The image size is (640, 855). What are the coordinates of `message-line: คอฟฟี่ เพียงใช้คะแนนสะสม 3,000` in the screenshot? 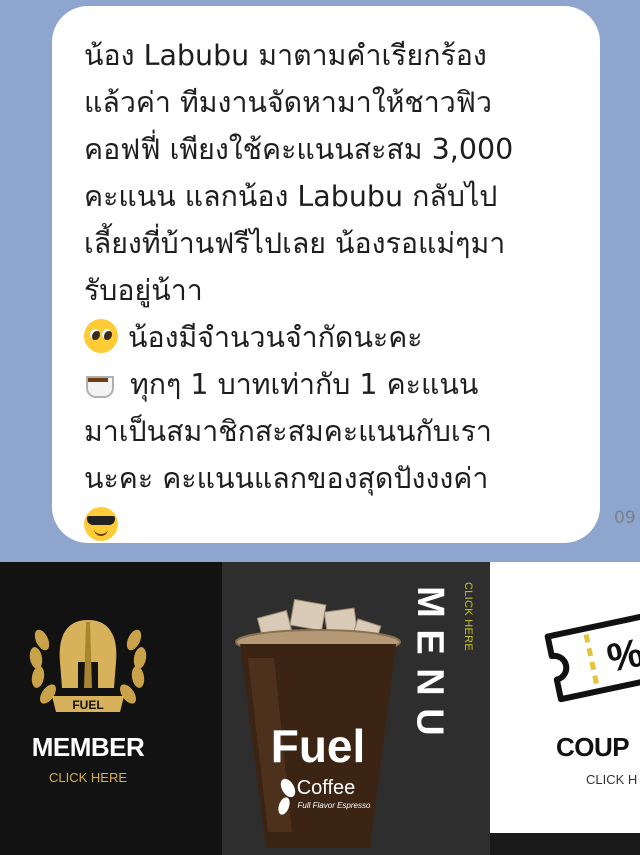 It's located at (299, 149).